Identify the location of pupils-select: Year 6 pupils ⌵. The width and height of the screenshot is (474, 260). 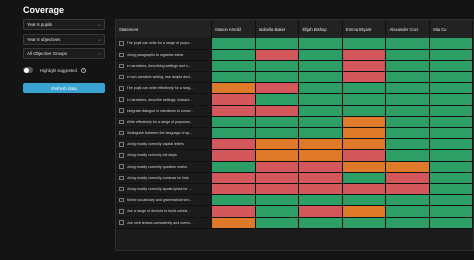
(64, 24).